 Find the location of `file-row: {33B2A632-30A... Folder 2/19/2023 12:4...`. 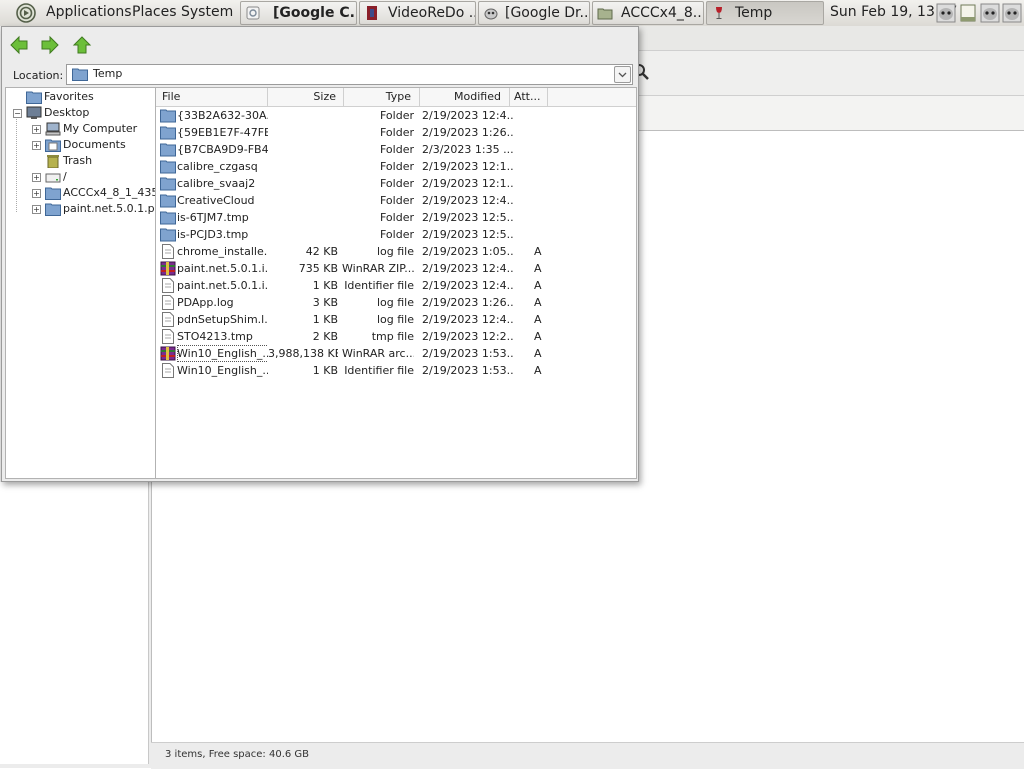

file-row: {33B2A632-30A... Folder 2/19/2023 12:4... is located at coordinates (396, 115).